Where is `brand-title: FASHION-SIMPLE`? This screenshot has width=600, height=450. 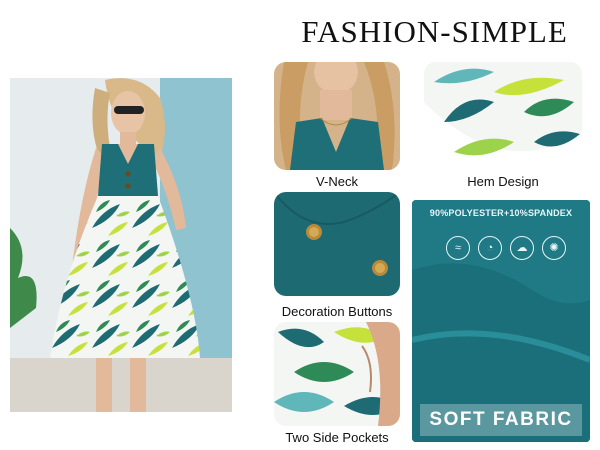 brand-title: FASHION-SIMPLE is located at coordinates (434, 31).